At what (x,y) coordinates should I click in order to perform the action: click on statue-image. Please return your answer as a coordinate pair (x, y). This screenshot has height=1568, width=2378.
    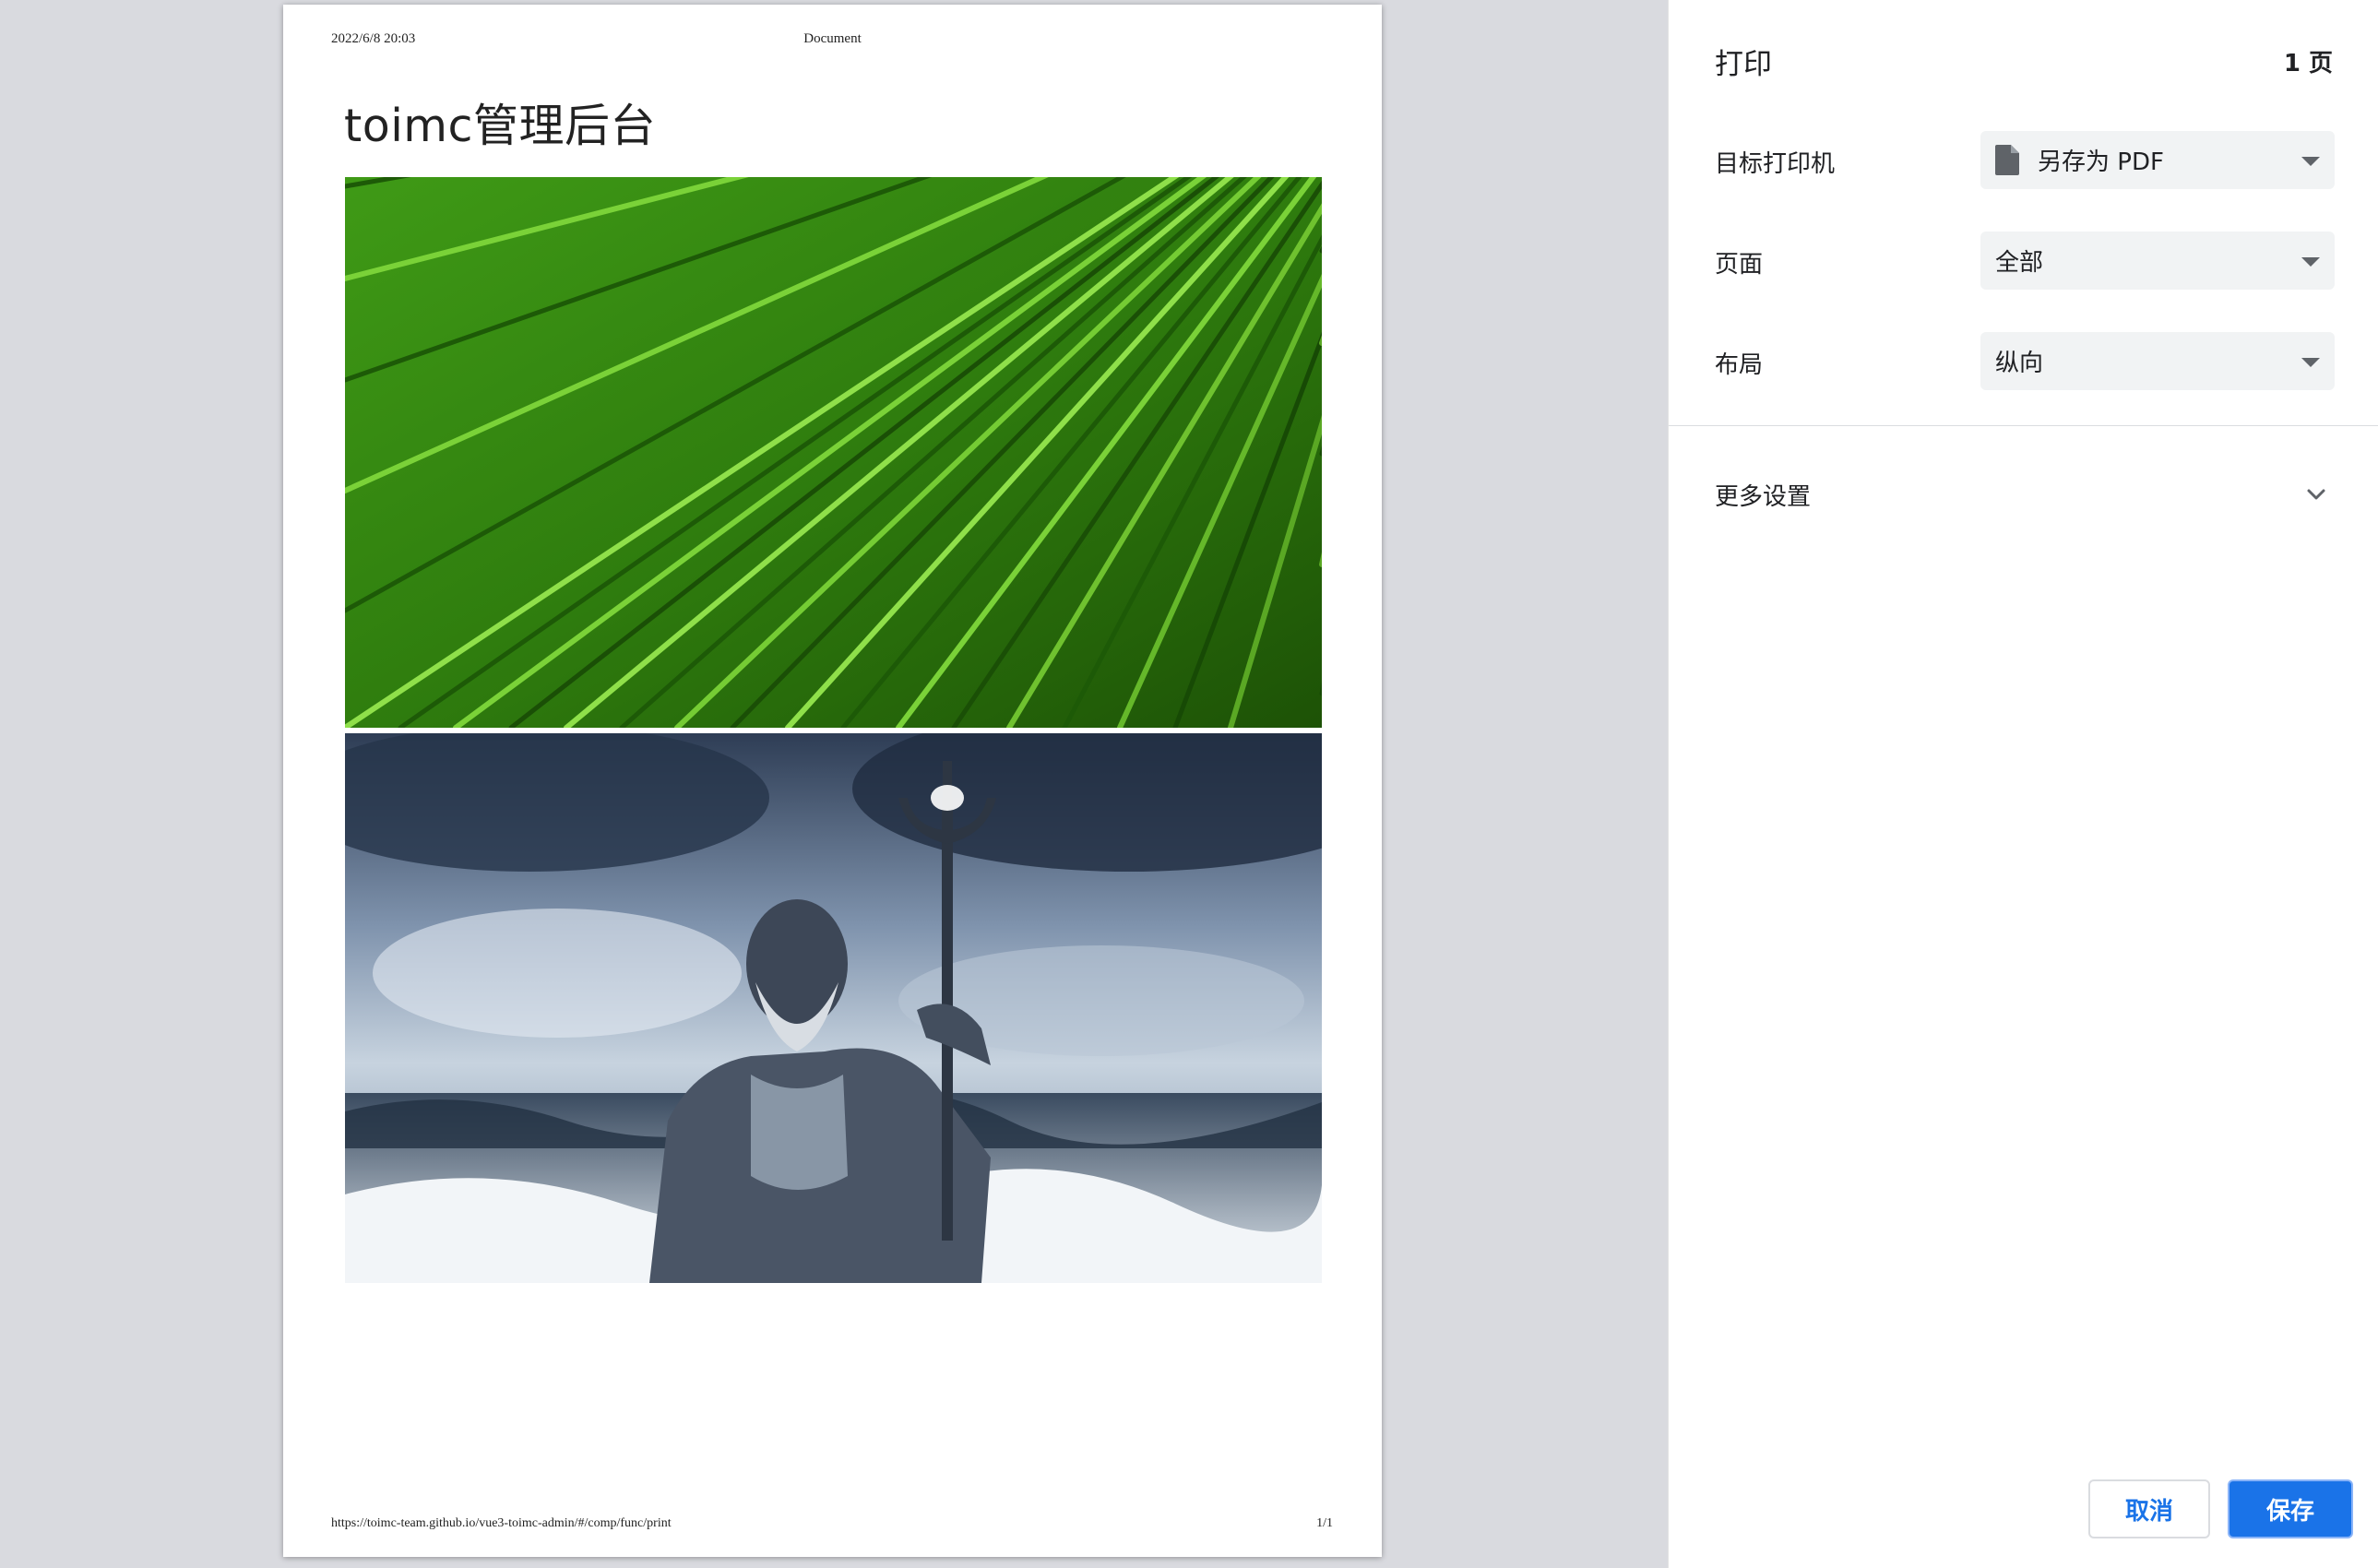
    Looking at the image, I should click on (834, 1008).